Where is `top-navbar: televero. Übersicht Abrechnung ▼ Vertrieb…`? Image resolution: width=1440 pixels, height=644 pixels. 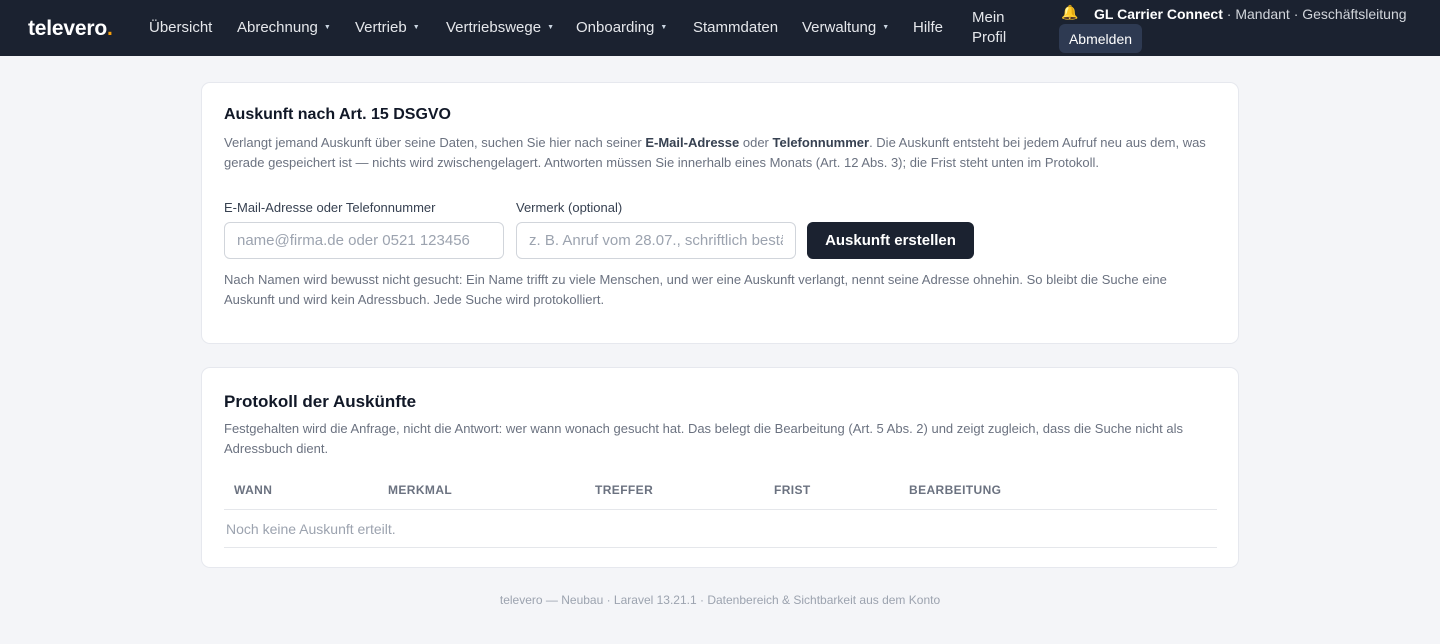 top-navbar: televero. Übersicht Abrechnung ▼ Vertrieb… is located at coordinates (720, 28).